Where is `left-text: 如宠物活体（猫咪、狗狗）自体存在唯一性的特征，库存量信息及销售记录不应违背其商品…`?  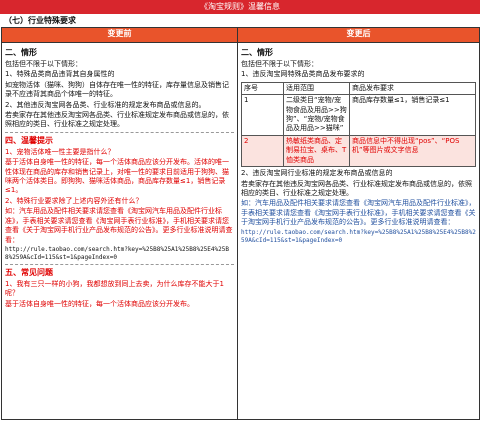
left-text: 如宠物活体（猫咪、狗狗）自体存在唯一性的特征，库存量信息及销售记录不应违背其商品… is located at coordinates (117, 89).